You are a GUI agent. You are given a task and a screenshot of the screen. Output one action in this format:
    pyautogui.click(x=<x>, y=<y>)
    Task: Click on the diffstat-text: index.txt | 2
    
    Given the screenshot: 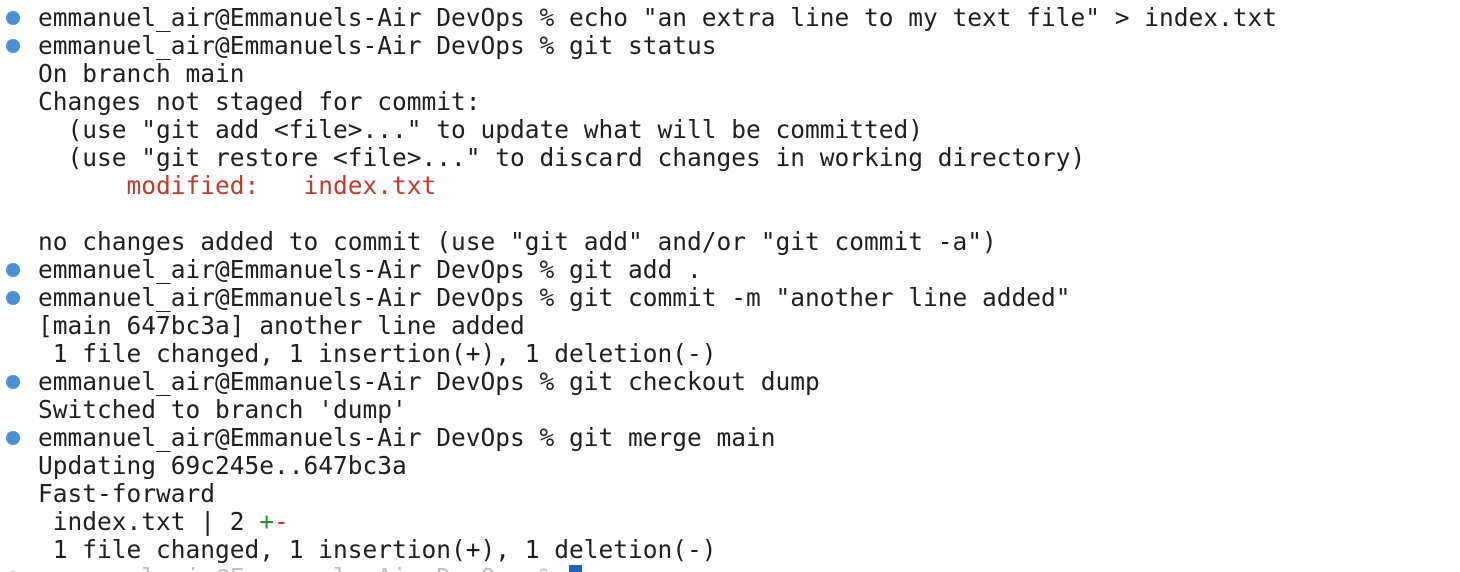 What is the action you would take?
    pyautogui.click(x=149, y=521)
    